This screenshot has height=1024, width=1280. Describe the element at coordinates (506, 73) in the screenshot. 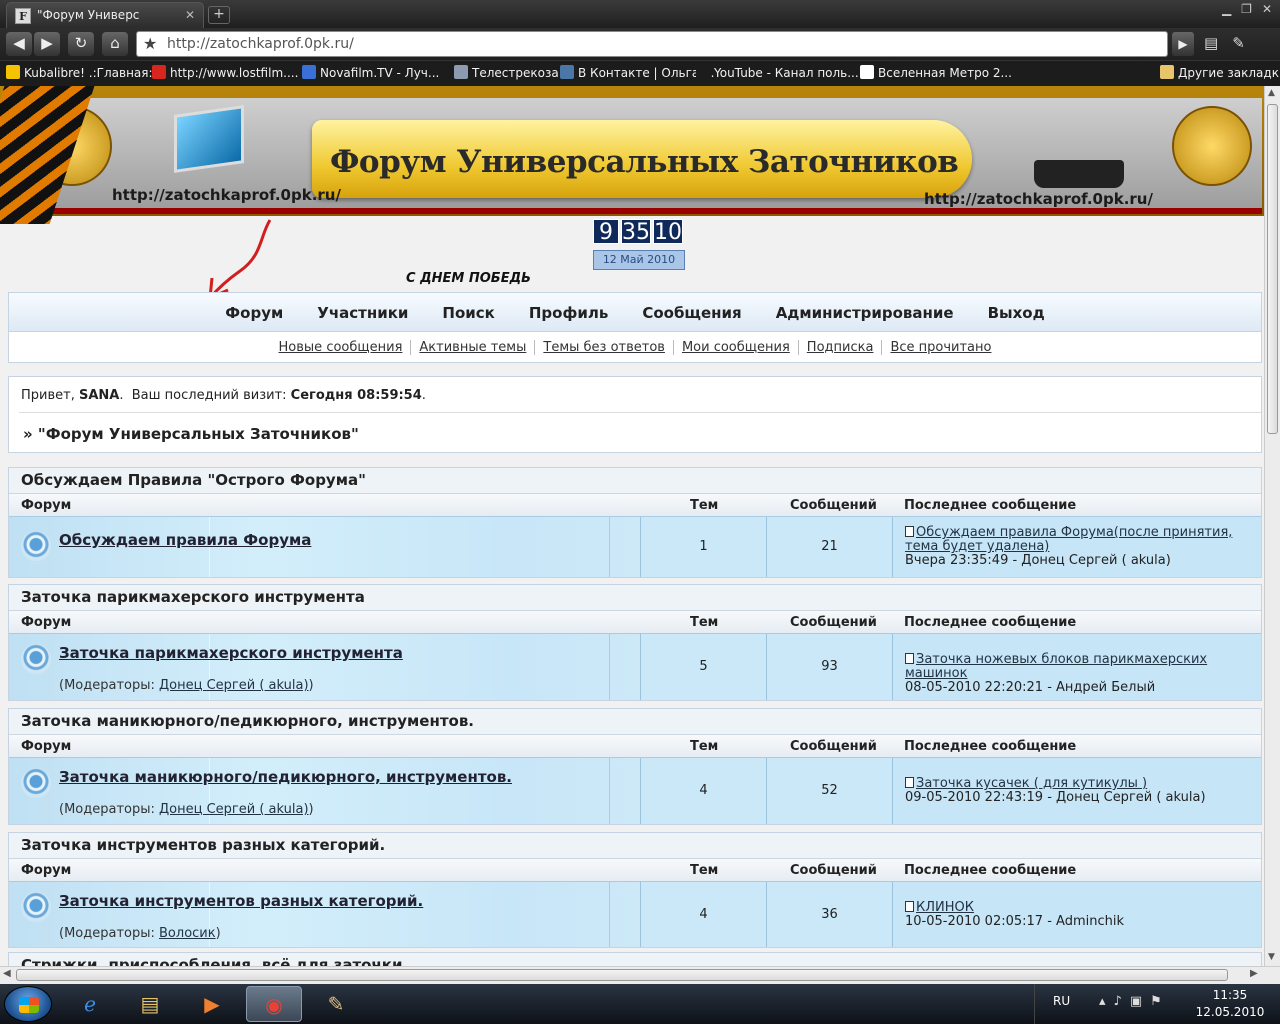

I see `bookmark-item: Телестрекоза` at that location.